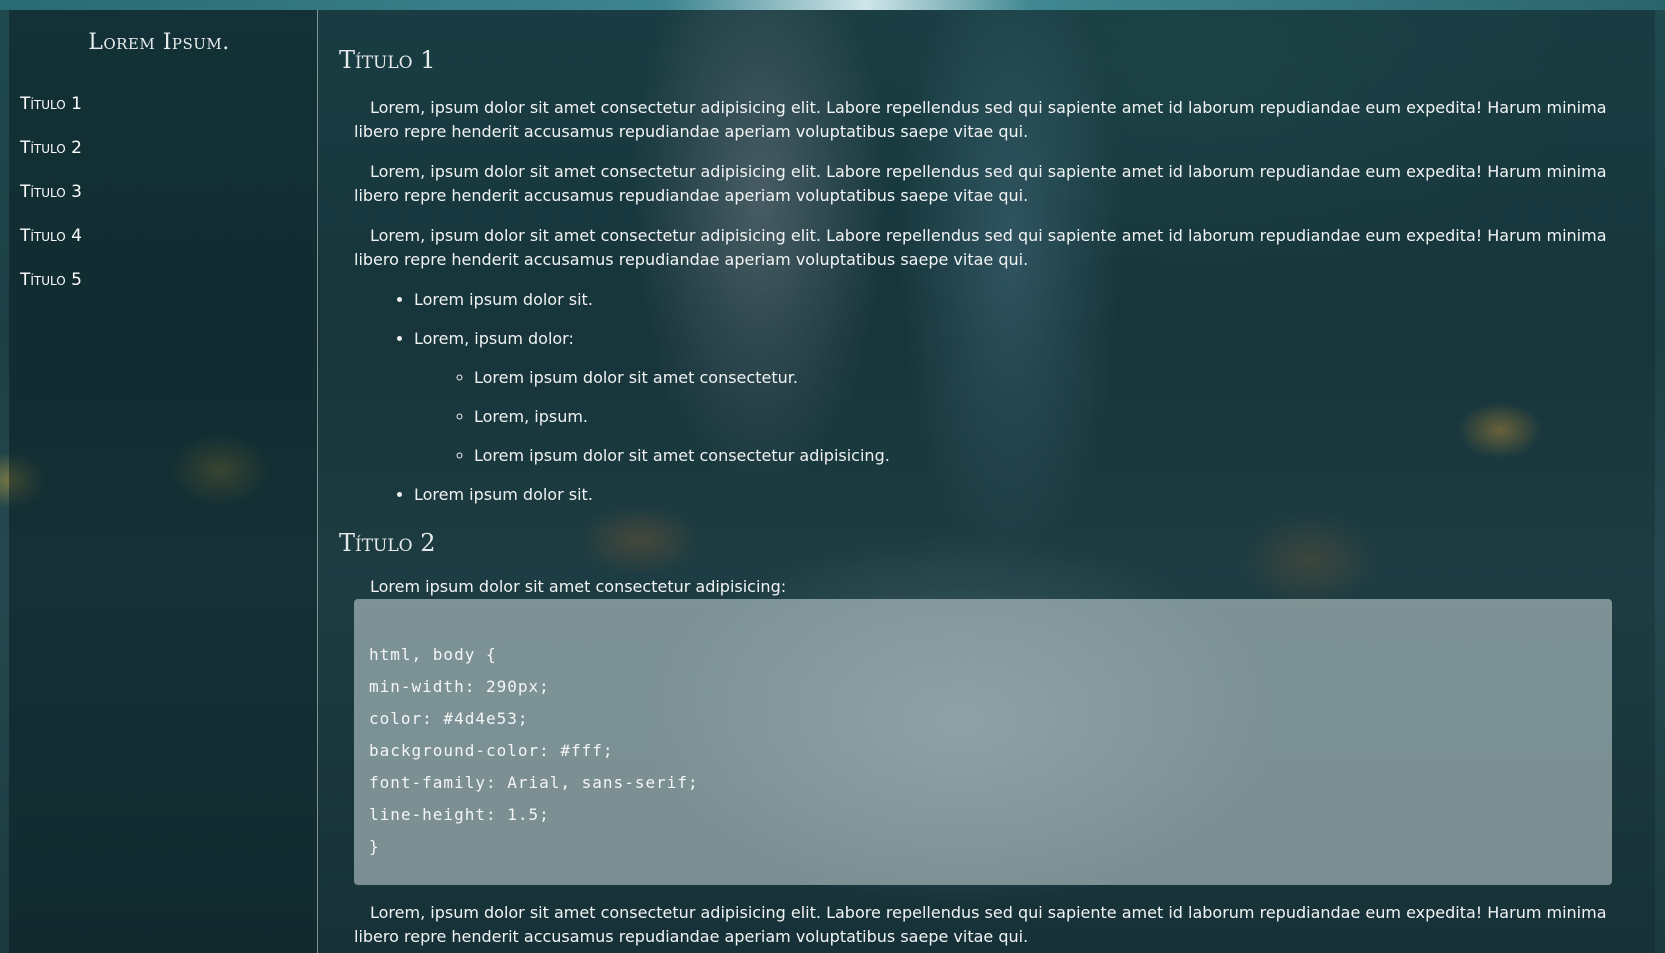 Image resolution: width=1665 pixels, height=953 pixels. Describe the element at coordinates (51, 116) in the screenshot. I see `sidebar-item-titulo-1: Título 1` at that location.